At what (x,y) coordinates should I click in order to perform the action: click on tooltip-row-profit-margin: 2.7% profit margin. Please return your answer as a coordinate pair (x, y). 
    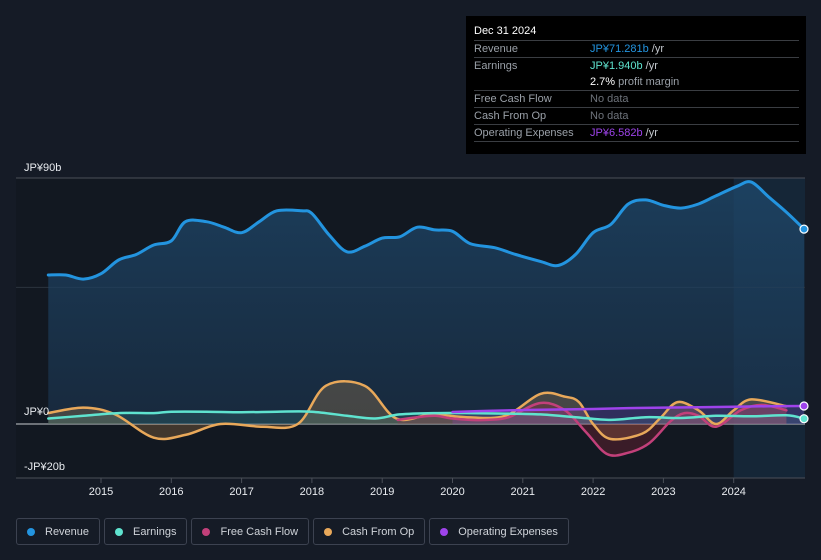
    Looking at the image, I should click on (636, 82).